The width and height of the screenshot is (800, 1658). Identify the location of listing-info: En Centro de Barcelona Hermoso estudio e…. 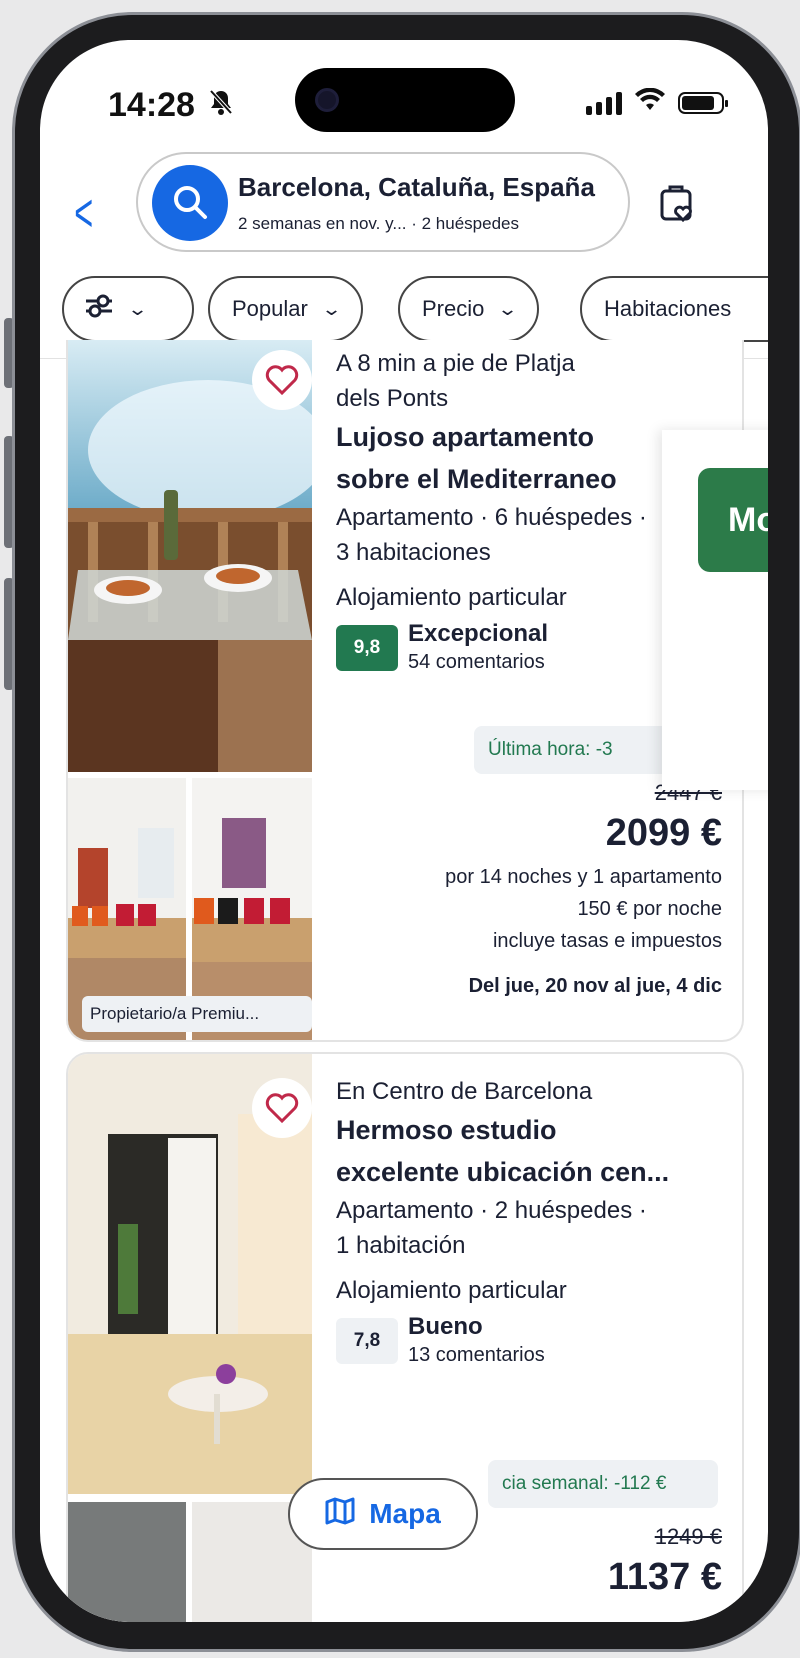
(529, 1221).